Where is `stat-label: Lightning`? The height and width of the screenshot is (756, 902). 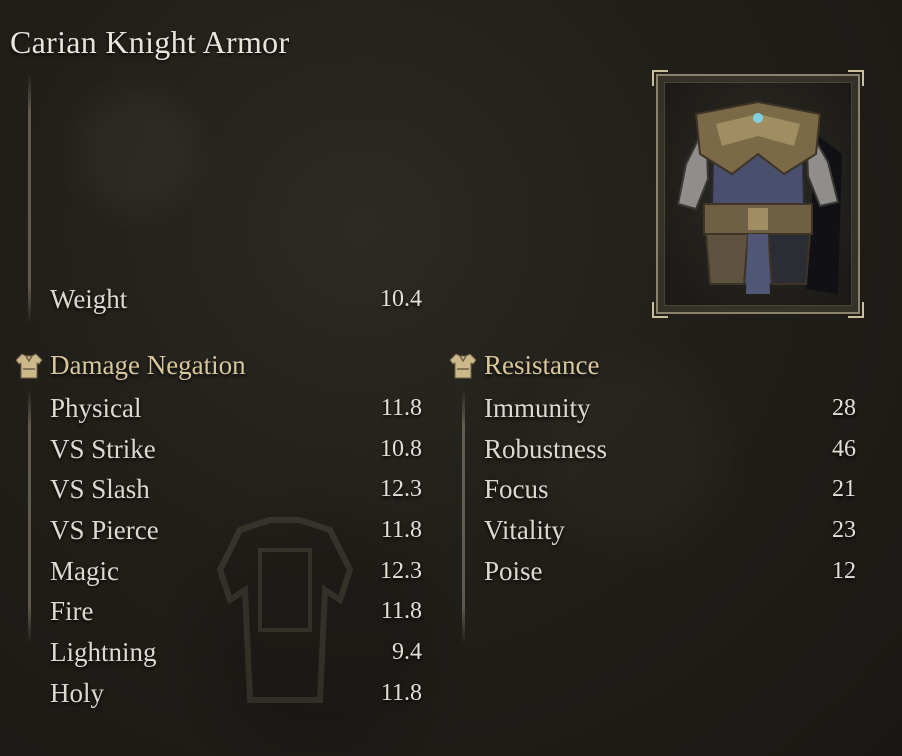 stat-label: Lightning is located at coordinates (103, 651).